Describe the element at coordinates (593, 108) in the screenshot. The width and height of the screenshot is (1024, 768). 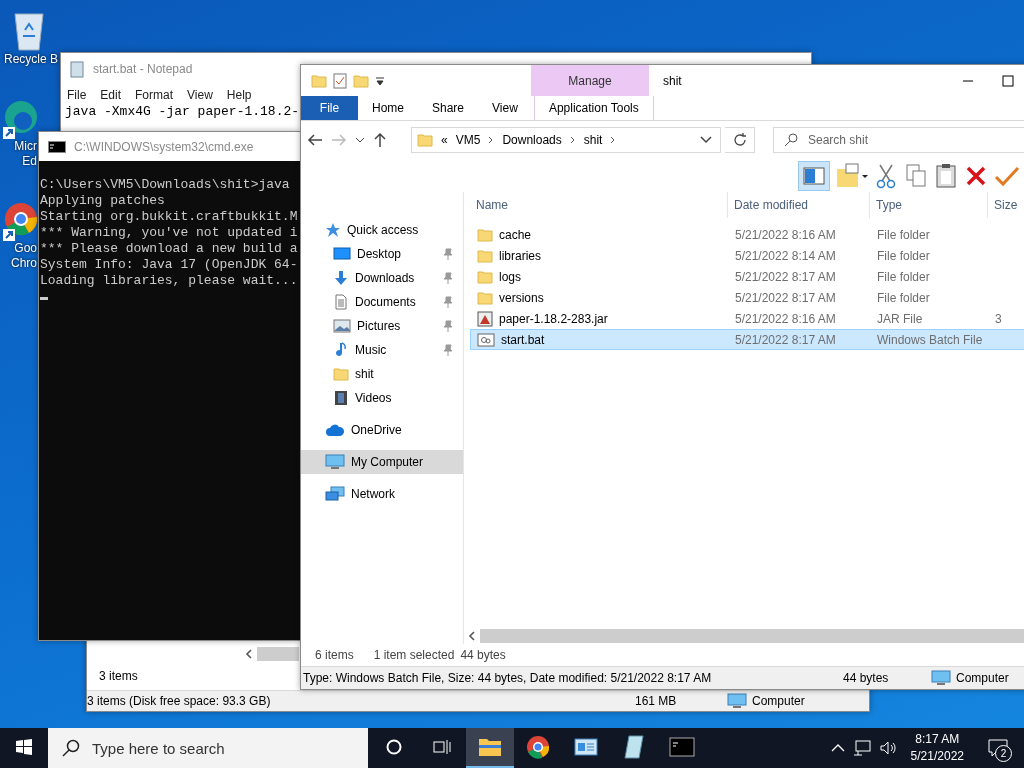
I see `context-ribbon-tab: Application Tools` at that location.